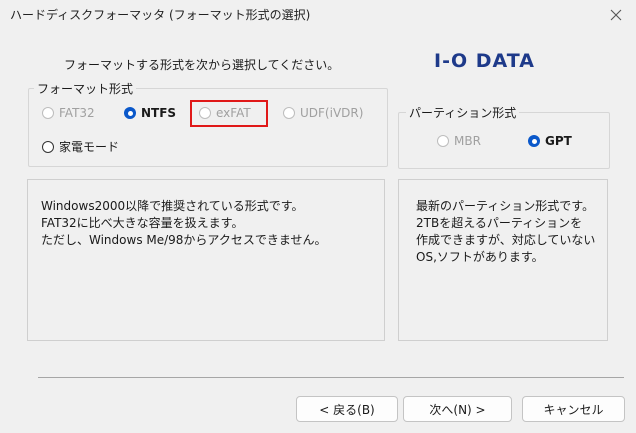 Image resolution: width=636 pixels, height=433 pixels. Describe the element at coordinates (506, 240) in the screenshot. I see `description-line: 作成できますが、対応していない` at that location.